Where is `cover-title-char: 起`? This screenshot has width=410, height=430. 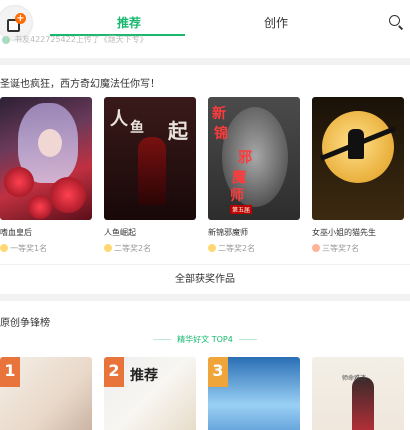 cover-title-char: 起 is located at coordinates (178, 131).